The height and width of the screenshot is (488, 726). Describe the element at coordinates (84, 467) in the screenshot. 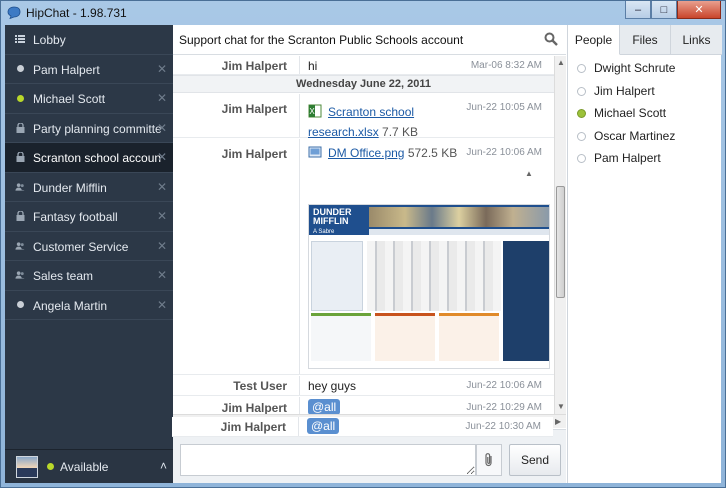

I see `status-label: Available` at that location.